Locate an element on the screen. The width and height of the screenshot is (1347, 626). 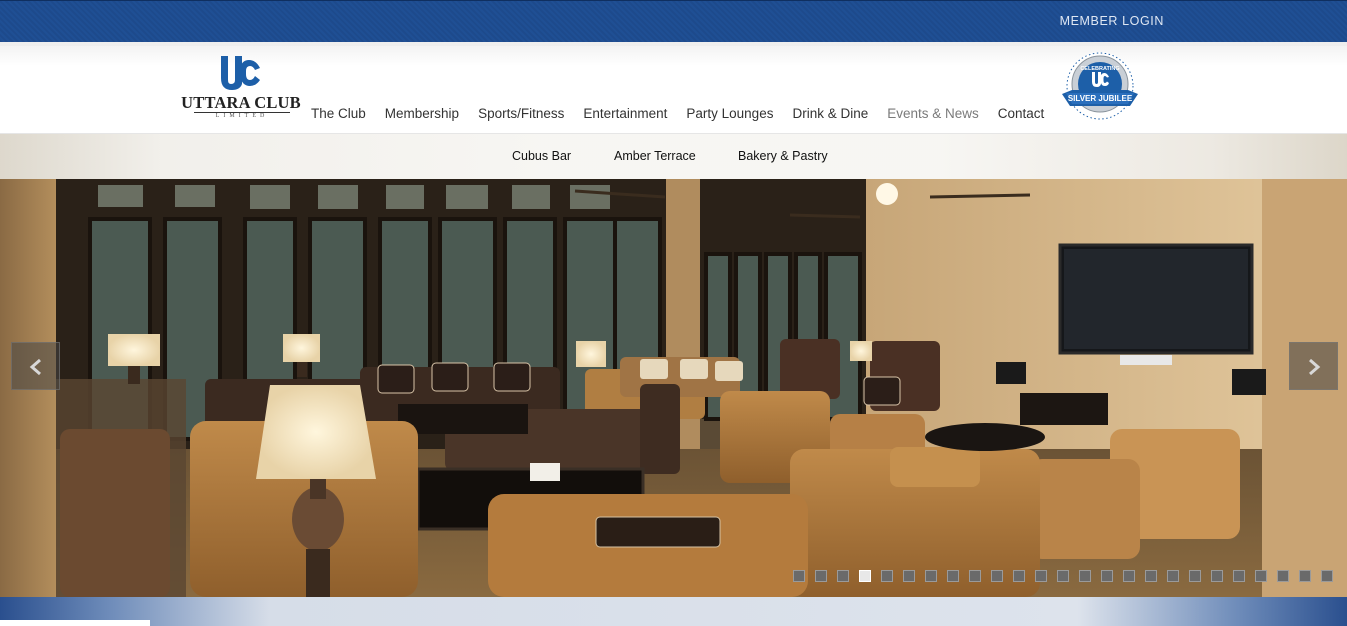
nav-the-club: The Club is located at coordinates (338, 113).